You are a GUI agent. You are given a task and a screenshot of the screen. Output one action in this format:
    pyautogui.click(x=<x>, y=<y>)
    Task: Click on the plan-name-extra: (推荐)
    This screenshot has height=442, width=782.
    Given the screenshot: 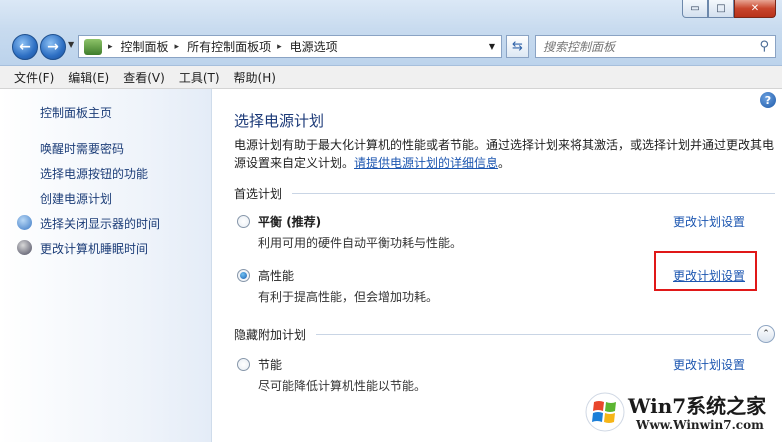 What is the action you would take?
    pyautogui.click(x=302, y=222)
    